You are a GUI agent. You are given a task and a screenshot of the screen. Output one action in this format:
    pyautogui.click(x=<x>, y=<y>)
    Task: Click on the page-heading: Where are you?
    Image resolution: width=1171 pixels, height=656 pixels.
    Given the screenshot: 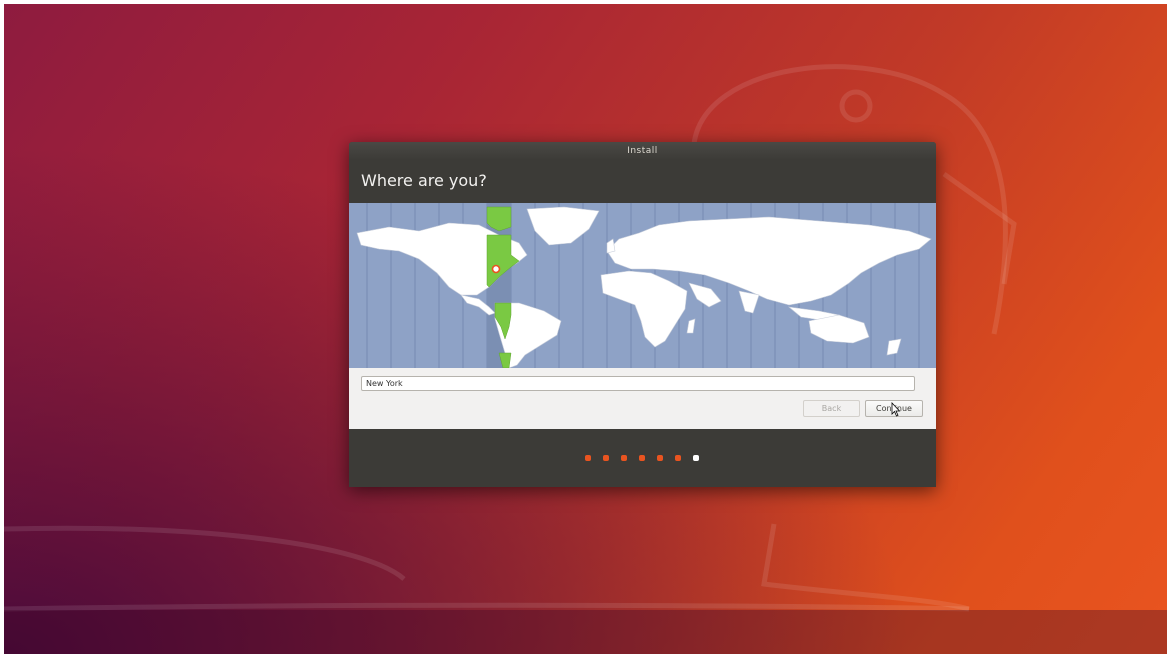 What is the action you would take?
    pyautogui.click(x=424, y=180)
    